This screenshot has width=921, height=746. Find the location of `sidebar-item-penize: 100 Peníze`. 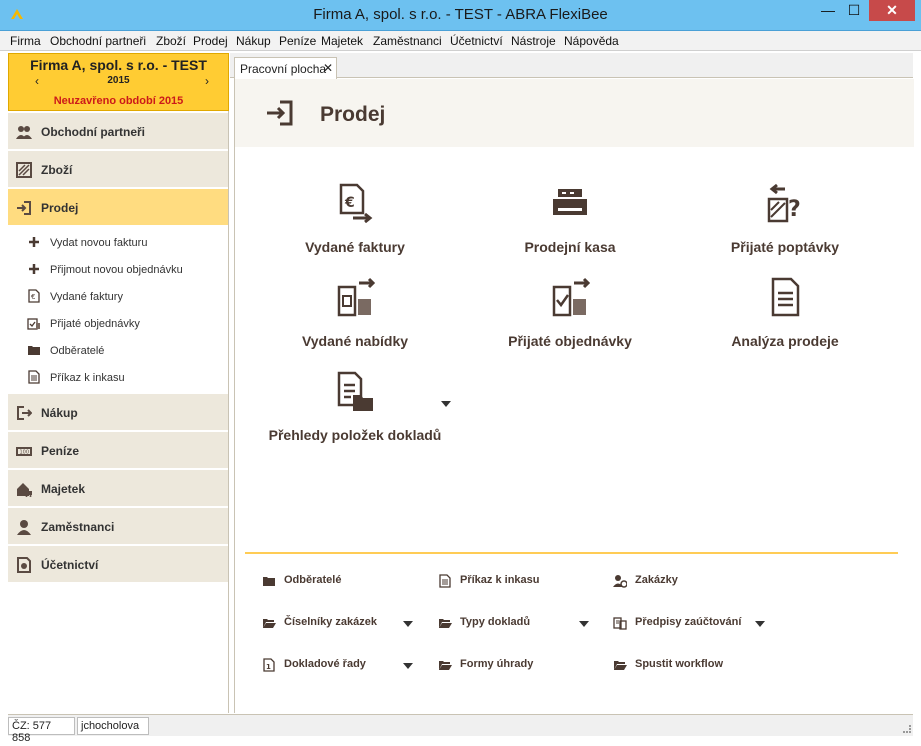

sidebar-item-penize: 100 Peníze is located at coordinates (118, 450).